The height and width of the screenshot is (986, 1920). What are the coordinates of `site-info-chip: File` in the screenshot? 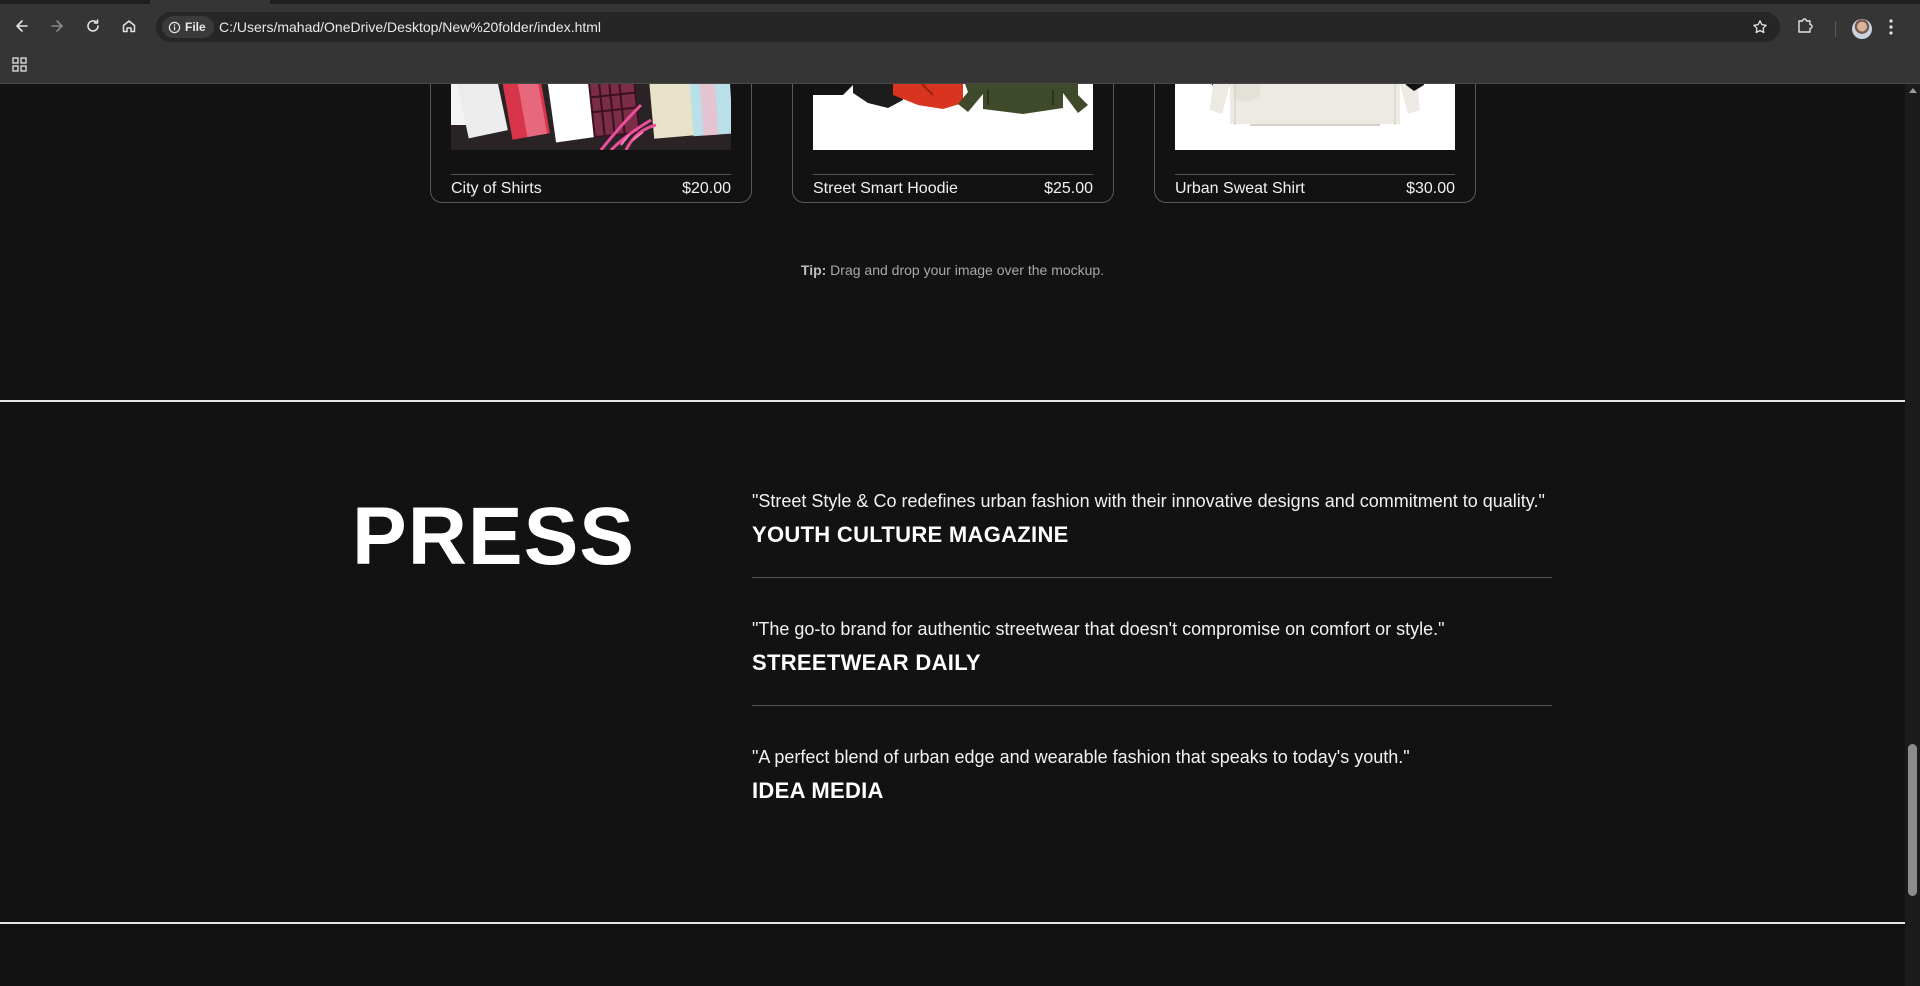 It's located at (188, 27).